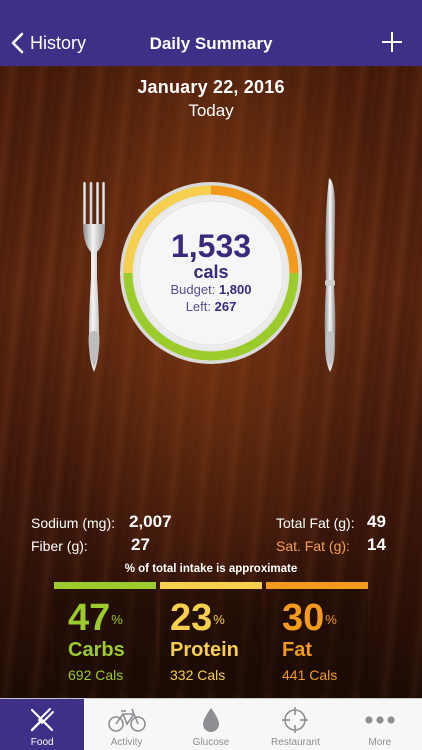 The width and height of the screenshot is (422, 750). Describe the element at coordinates (297, 650) in the screenshot. I see `fat-label: Fat` at that location.